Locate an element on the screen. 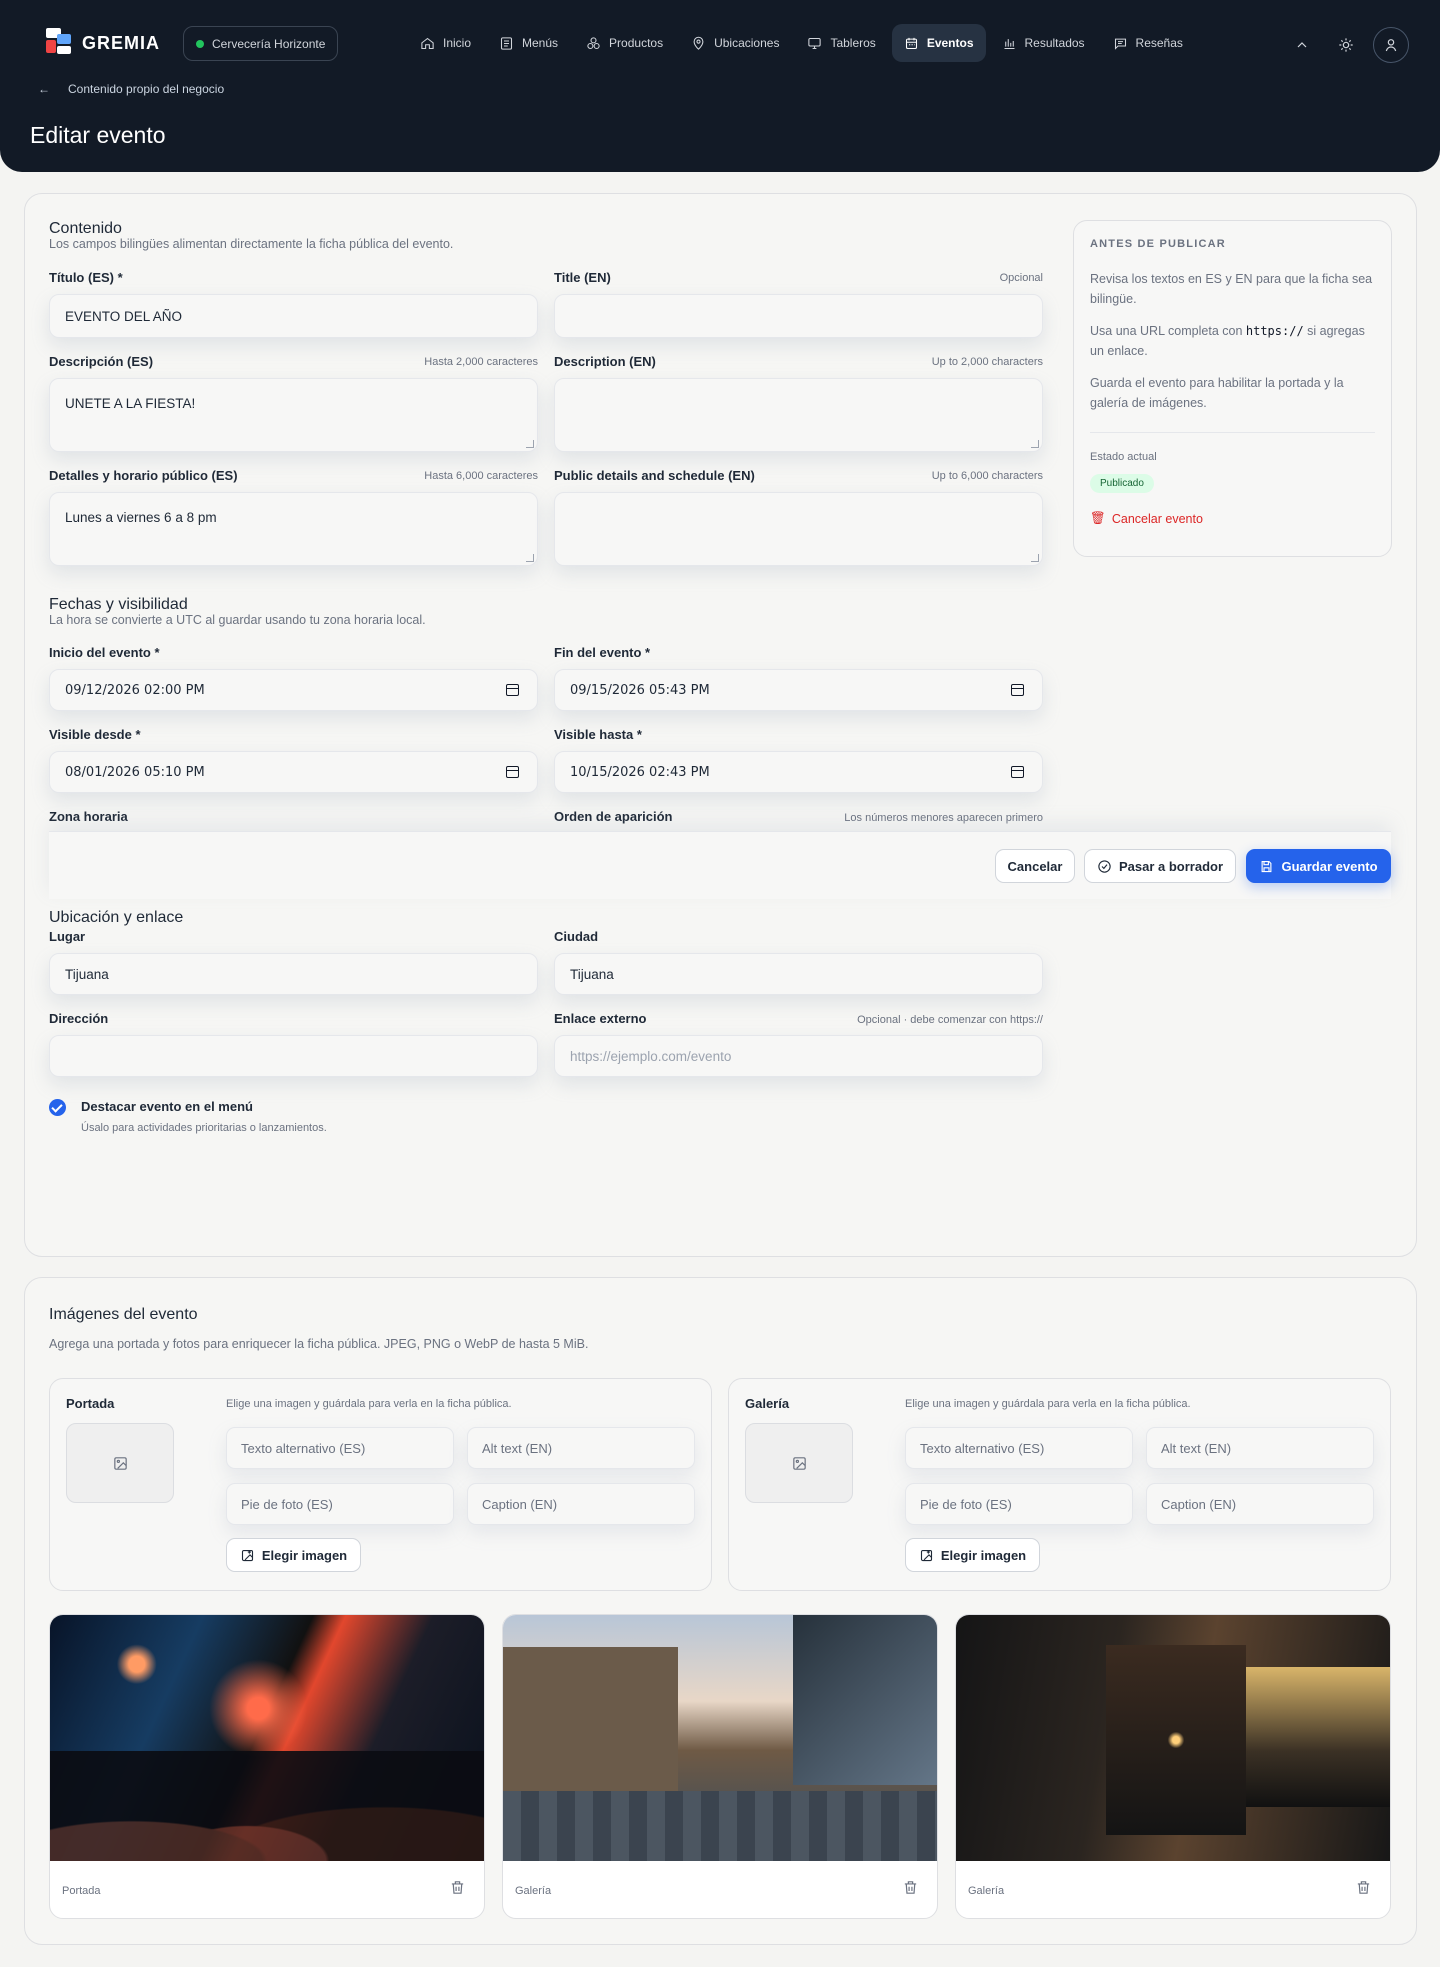 The width and height of the screenshot is (1440, 1967). theme-toggle is located at coordinates (1346, 45).